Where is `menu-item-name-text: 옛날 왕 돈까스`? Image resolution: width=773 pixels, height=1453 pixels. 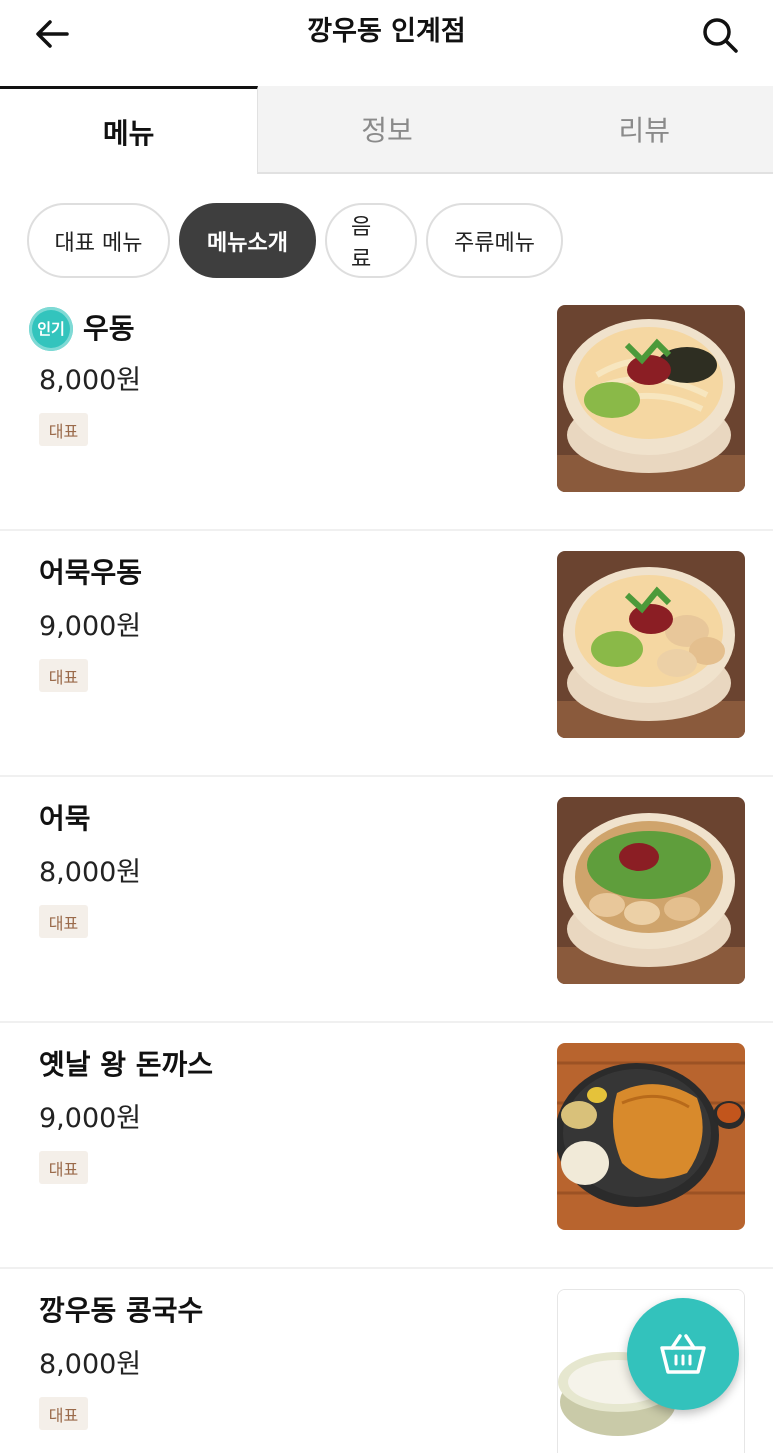
menu-item-name-text: 옛날 왕 돈까스 is located at coordinates (126, 1064).